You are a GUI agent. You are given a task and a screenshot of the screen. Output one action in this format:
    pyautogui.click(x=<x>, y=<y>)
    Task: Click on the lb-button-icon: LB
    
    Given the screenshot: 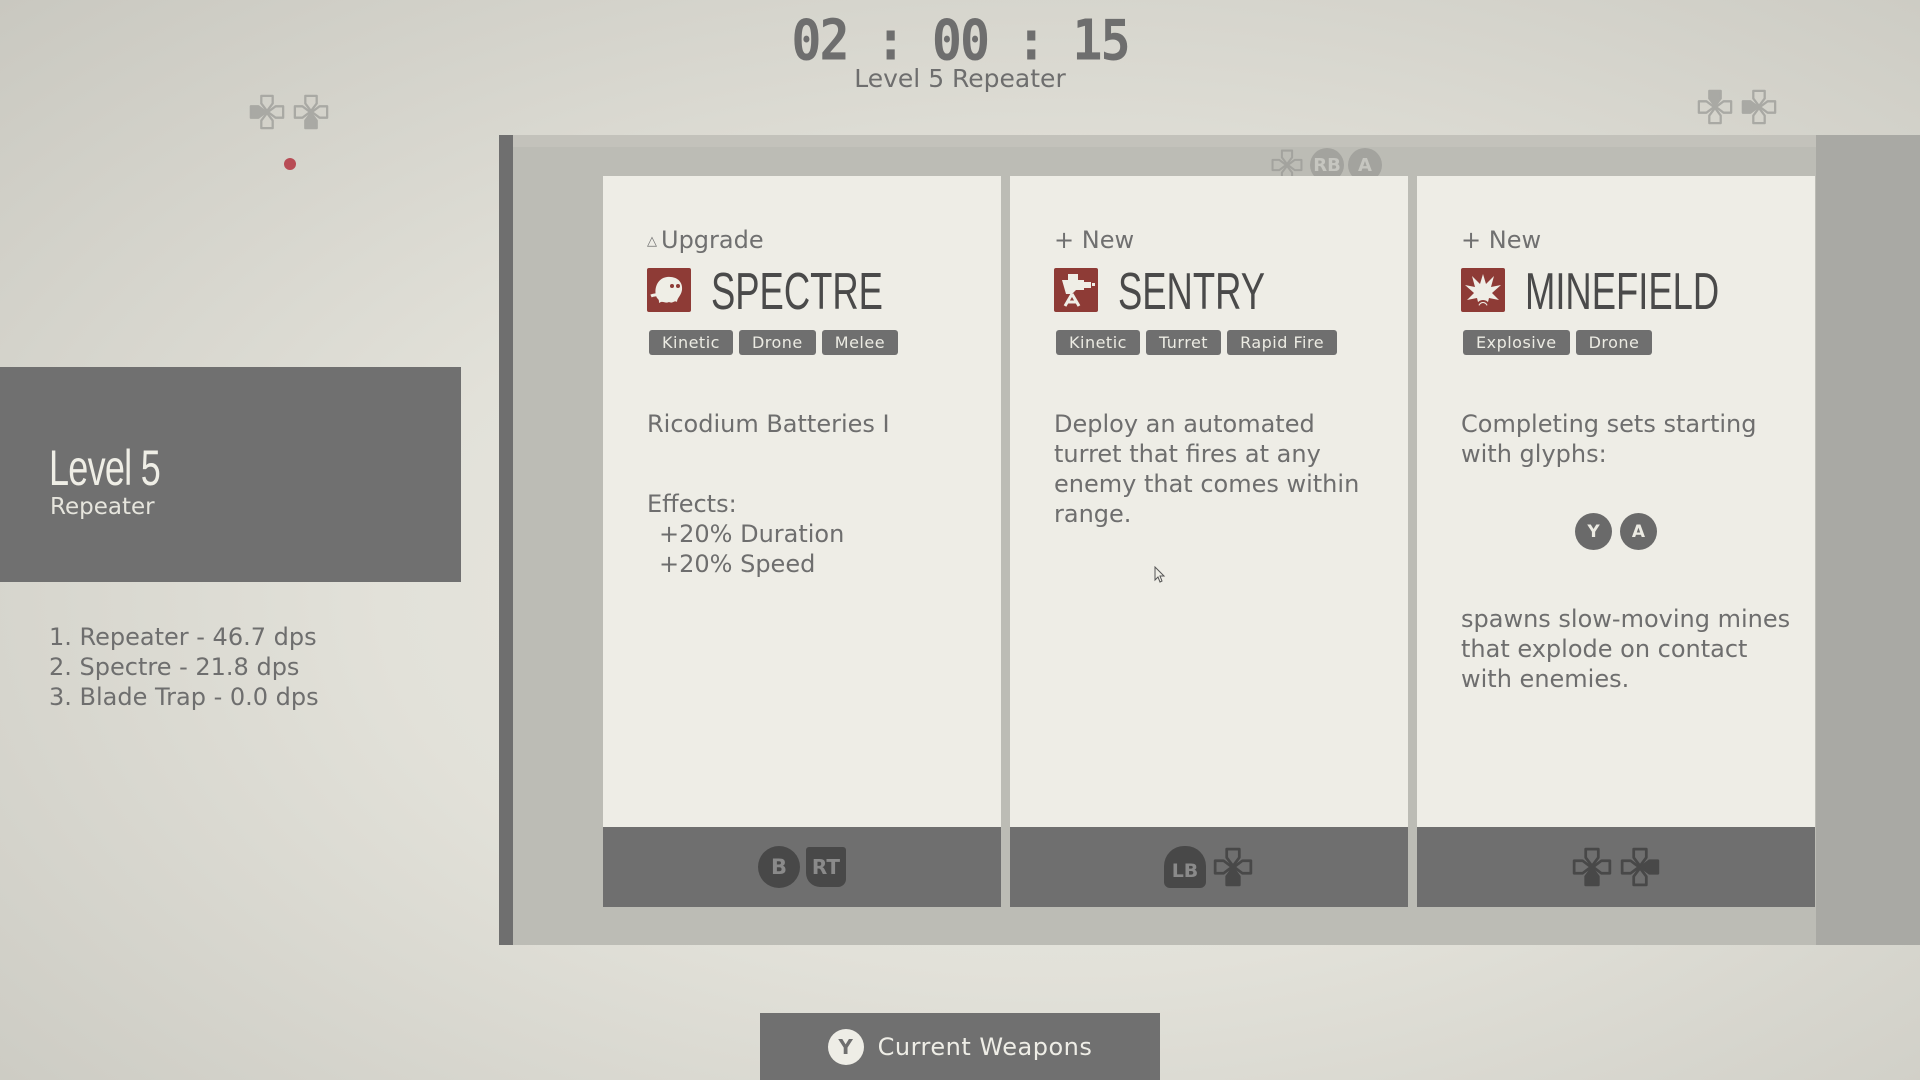 What is the action you would take?
    pyautogui.click(x=1185, y=867)
    